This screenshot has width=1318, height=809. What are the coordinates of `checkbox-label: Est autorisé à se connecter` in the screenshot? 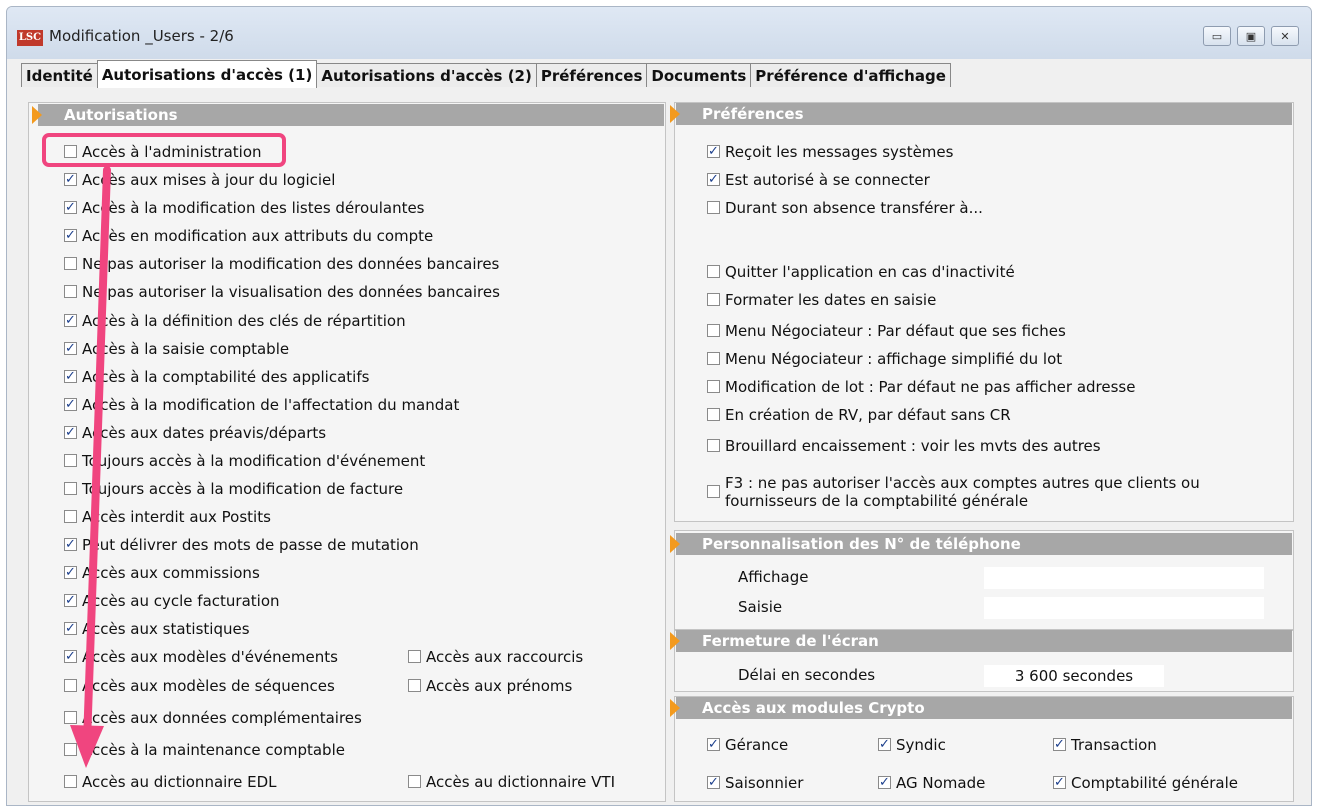 It's located at (827, 180).